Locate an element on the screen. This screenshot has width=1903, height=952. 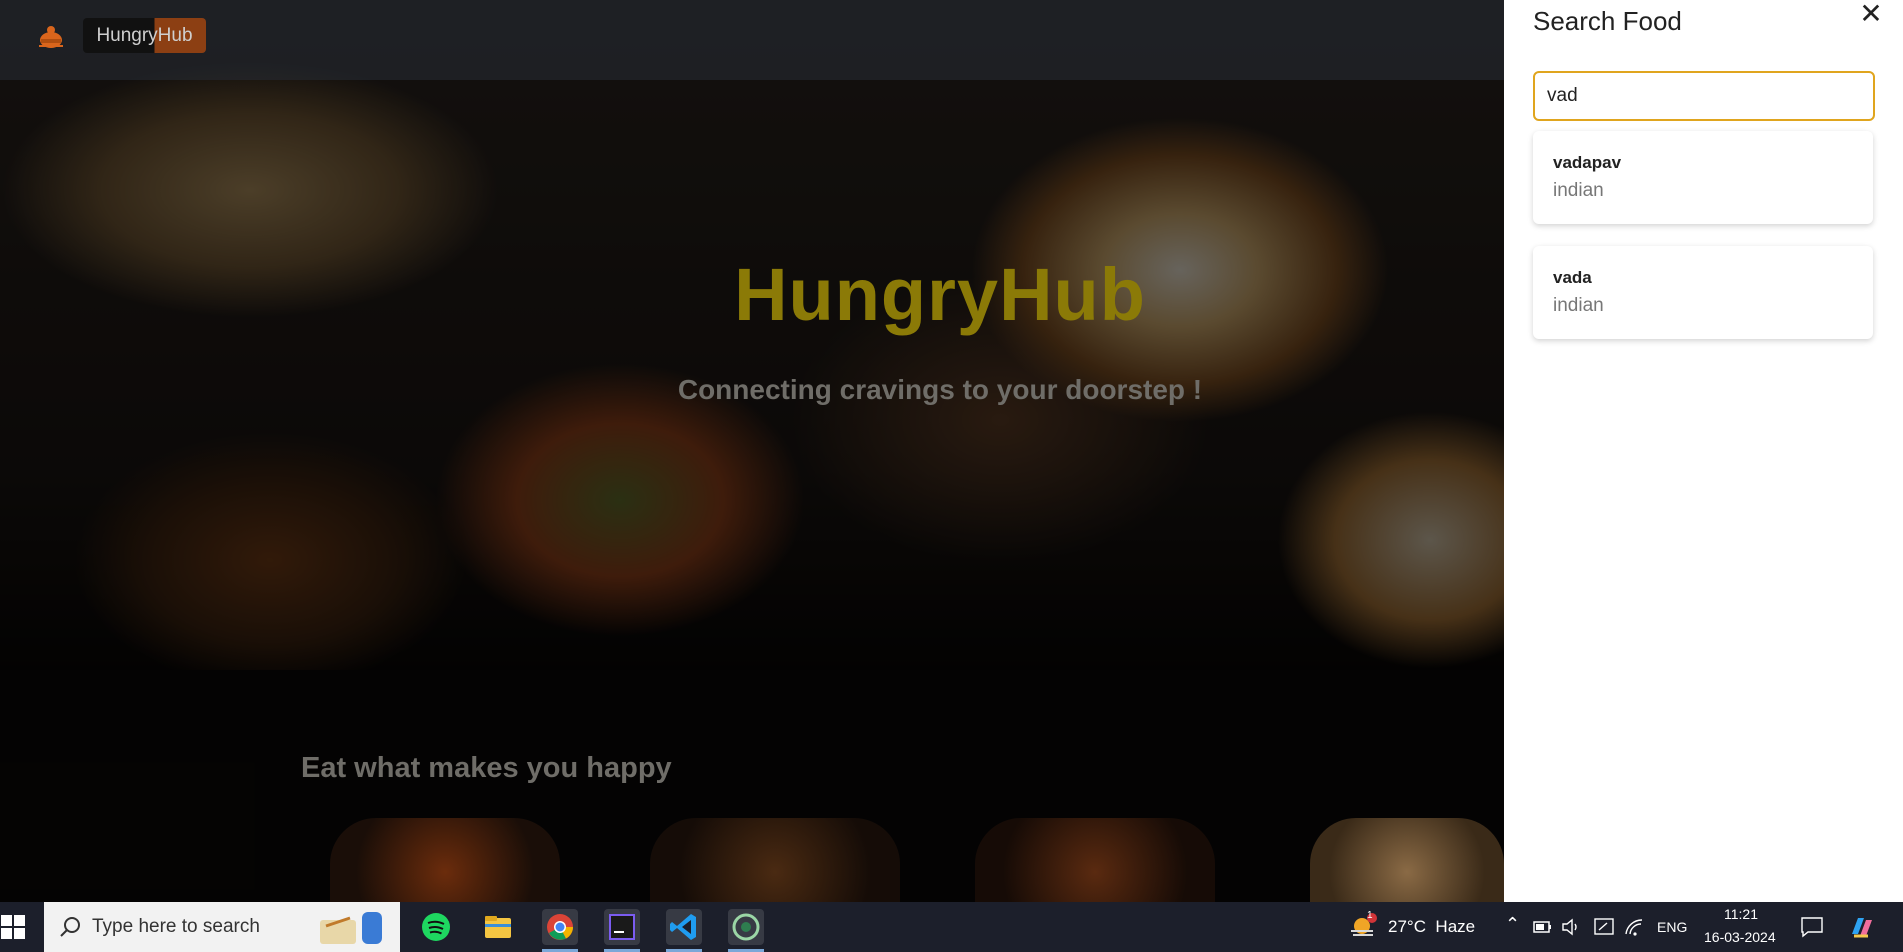
clock-date: 16-03-2024 is located at coordinates (1740, 937).